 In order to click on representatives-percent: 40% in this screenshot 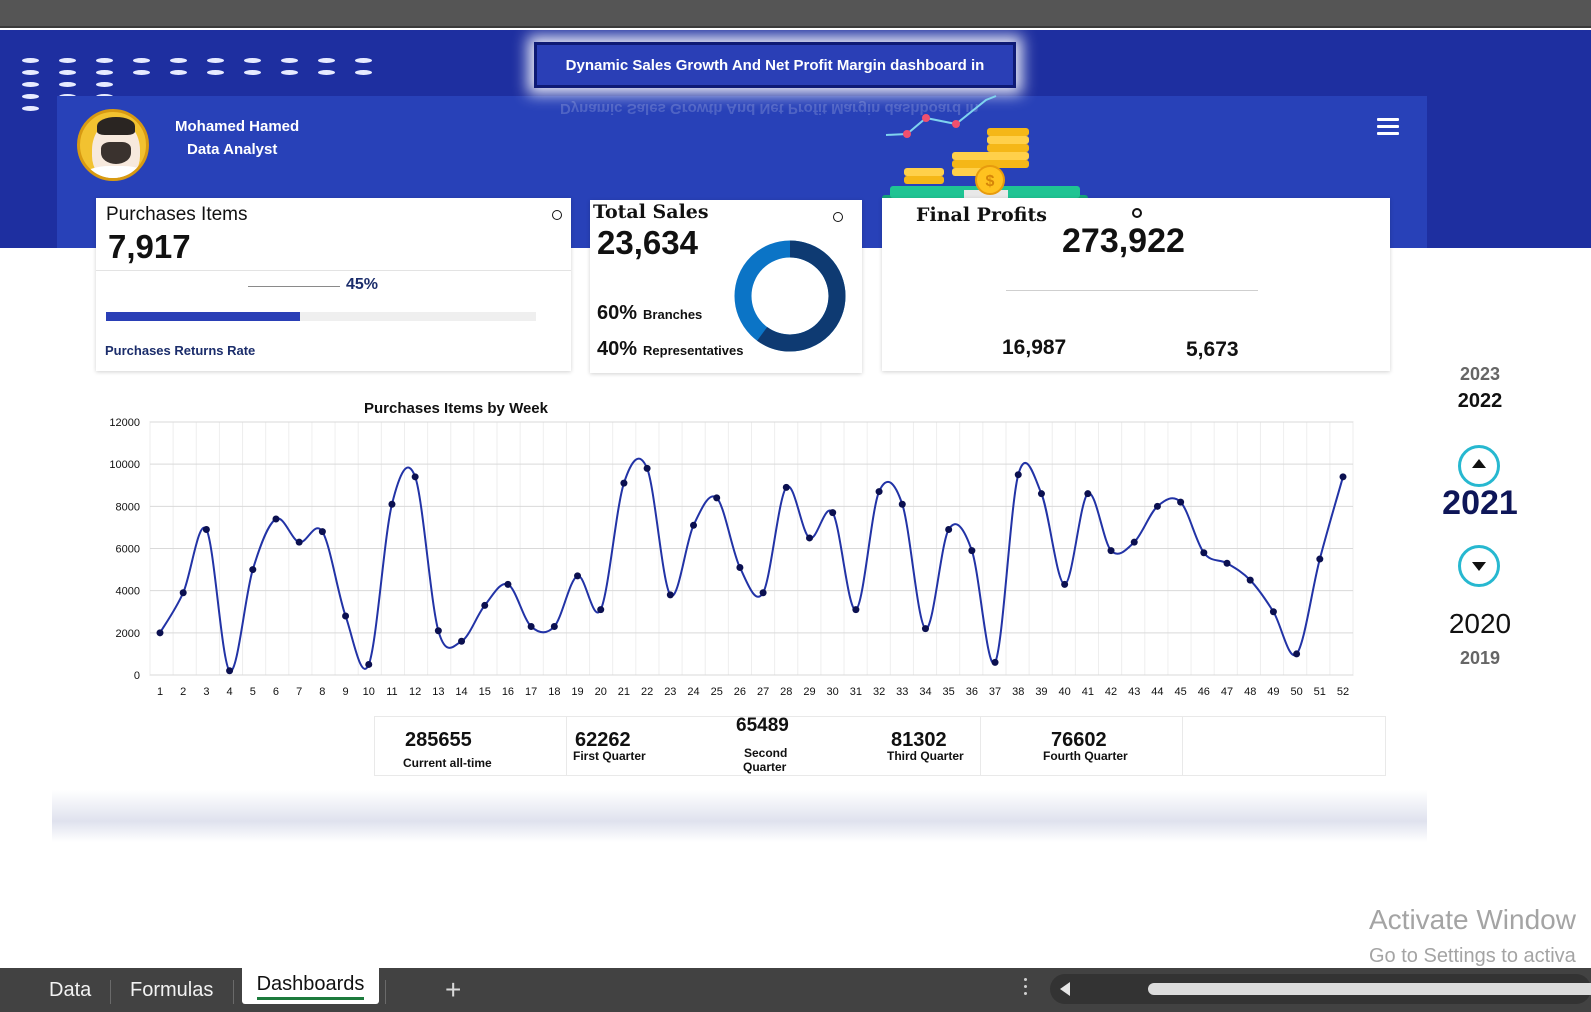, I will do `click(617, 349)`.